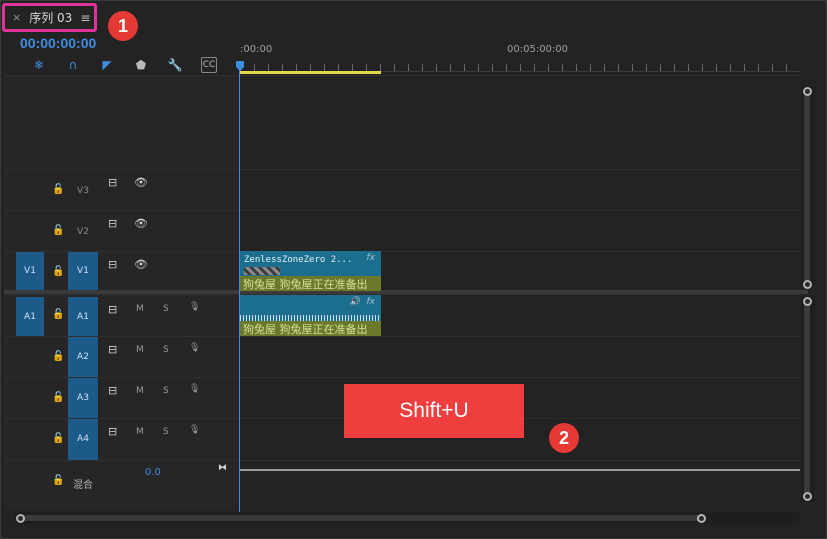 The image size is (827, 539). Describe the element at coordinates (58, 43) in the screenshot. I see `playhead-timecode: 00:00:00:00` at that location.